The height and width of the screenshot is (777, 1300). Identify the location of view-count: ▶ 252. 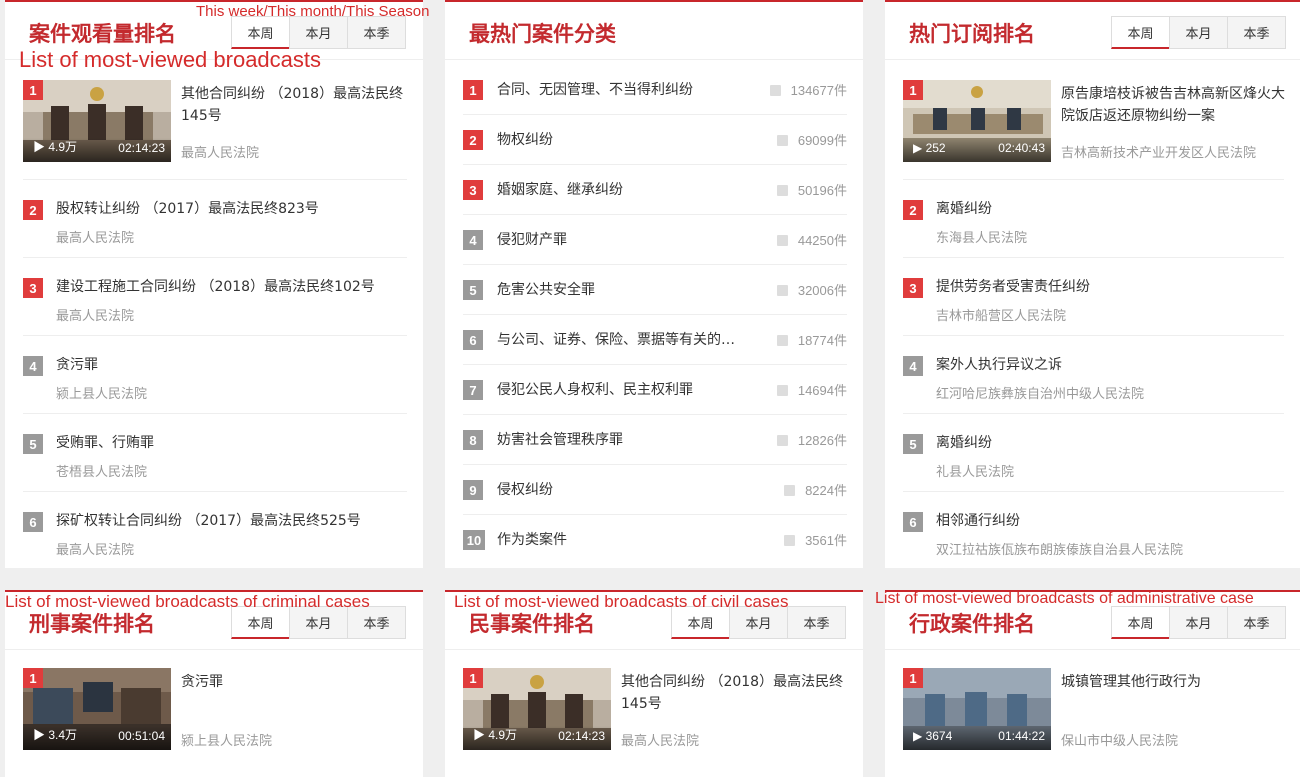
(929, 148).